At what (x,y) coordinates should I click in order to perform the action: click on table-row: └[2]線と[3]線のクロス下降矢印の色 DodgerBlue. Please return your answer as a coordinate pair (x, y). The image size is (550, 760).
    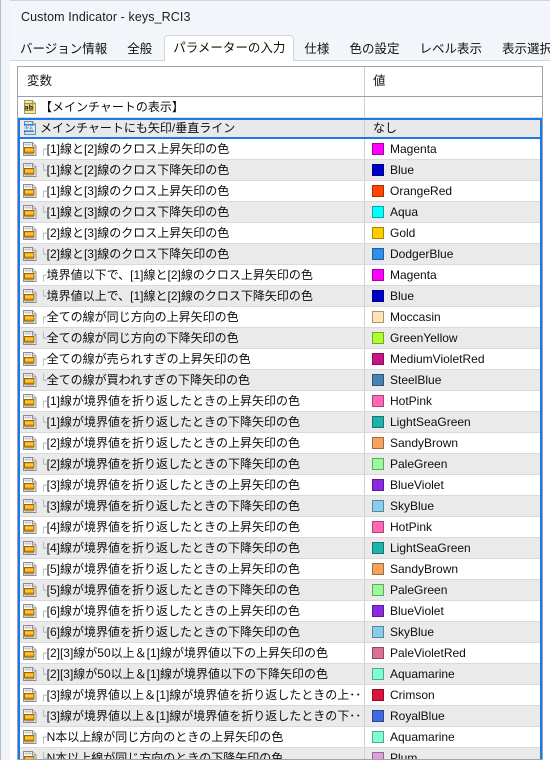
    Looking at the image, I should click on (280, 254).